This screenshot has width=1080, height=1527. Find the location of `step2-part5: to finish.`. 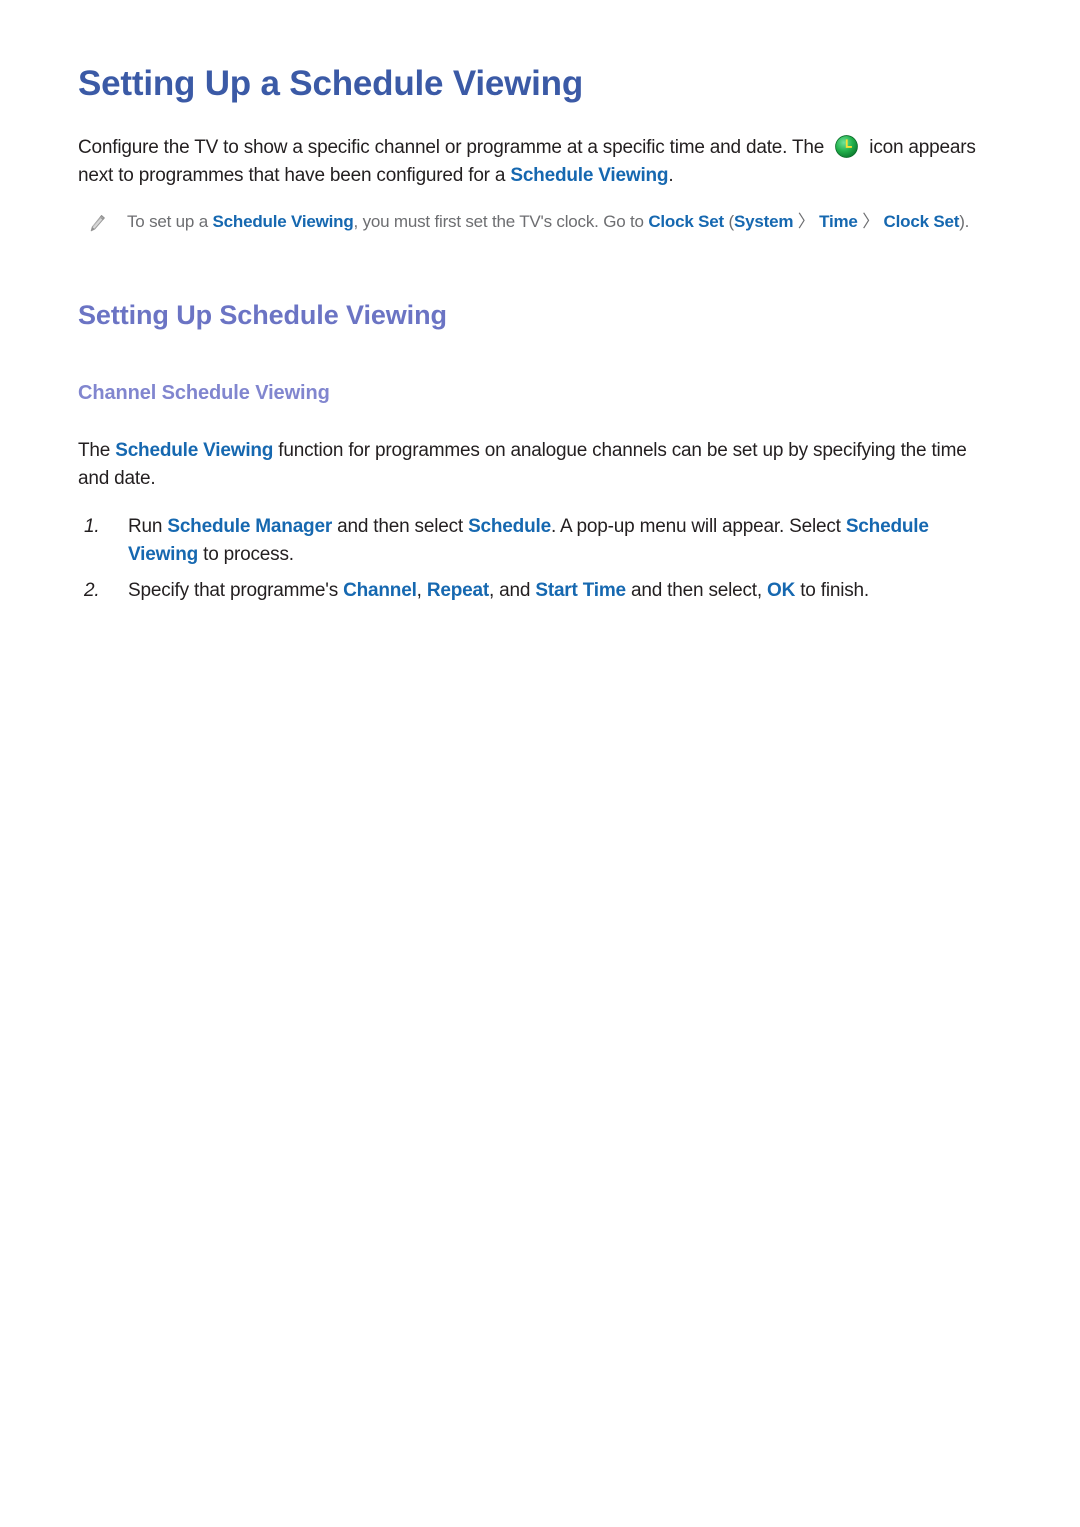

step2-part5: to finish. is located at coordinates (832, 590).